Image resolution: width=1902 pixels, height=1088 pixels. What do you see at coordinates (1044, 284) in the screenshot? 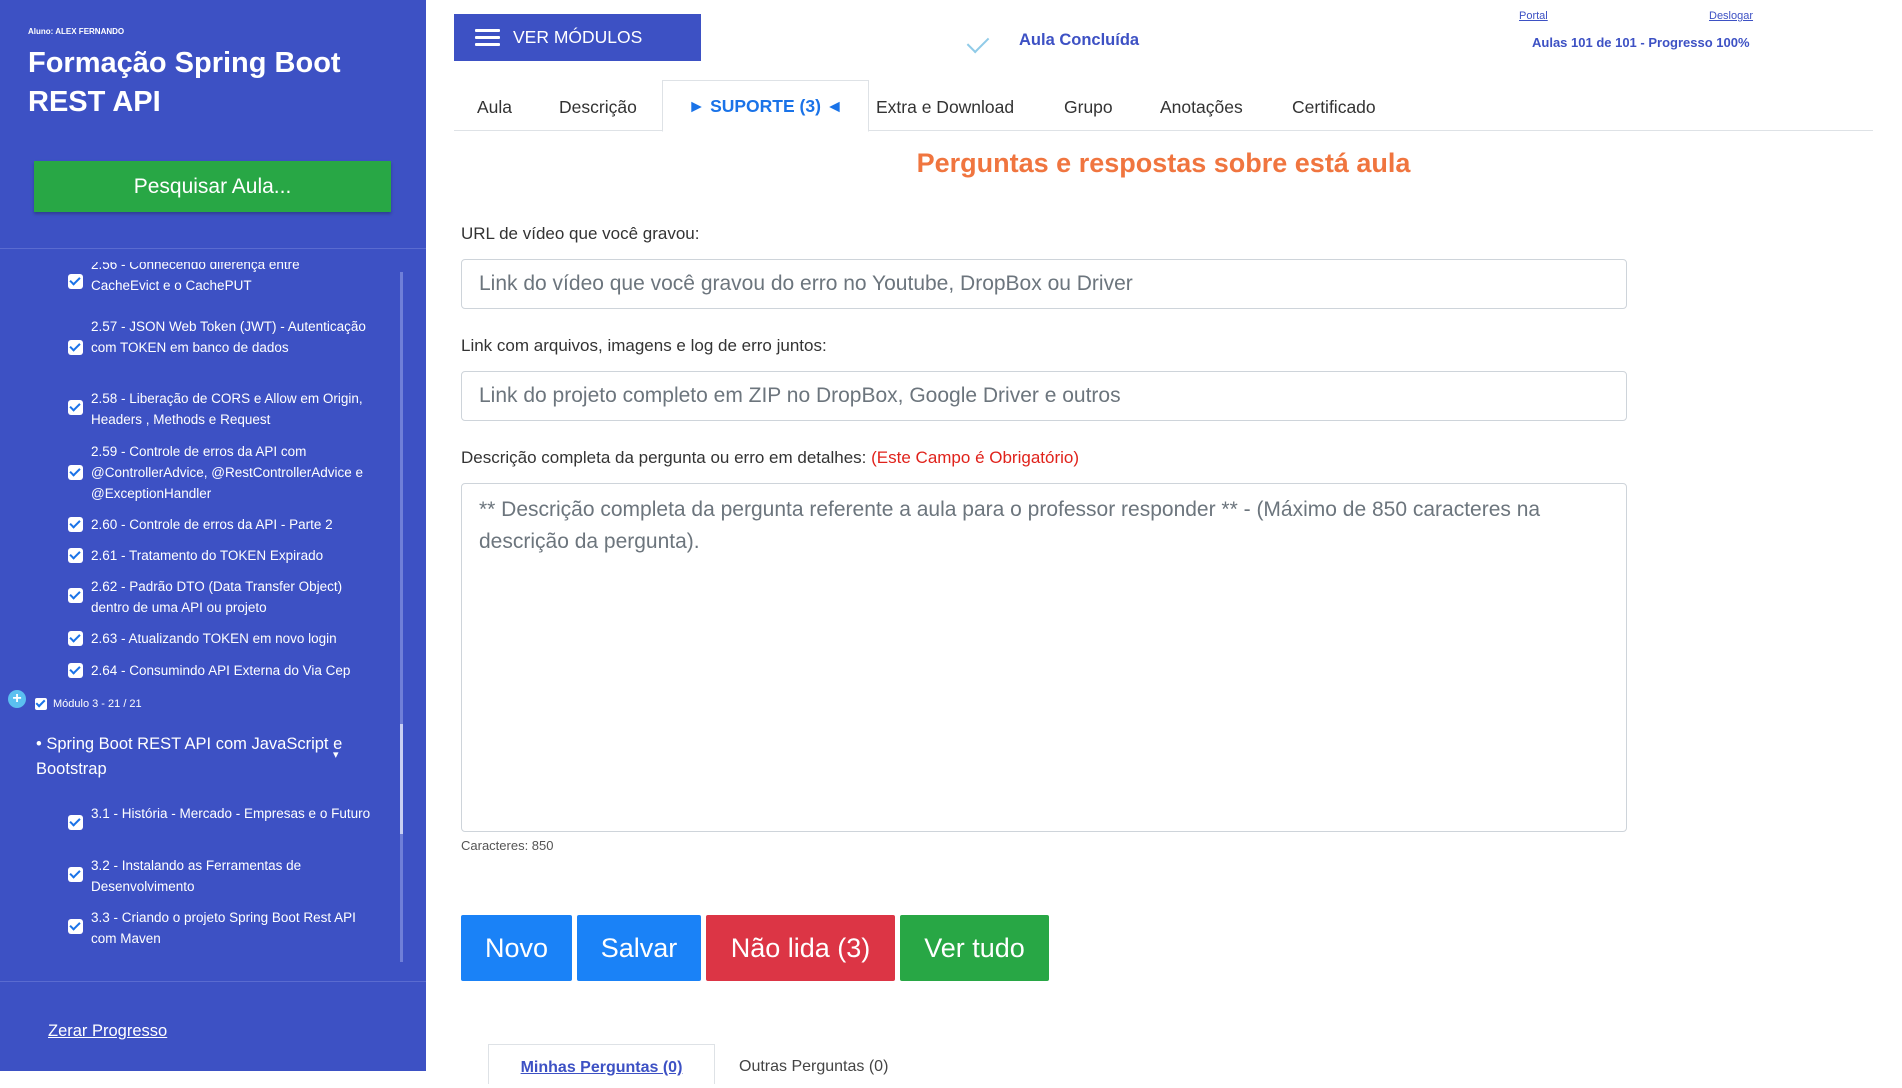
I see `video-url-input` at bounding box center [1044, 284].